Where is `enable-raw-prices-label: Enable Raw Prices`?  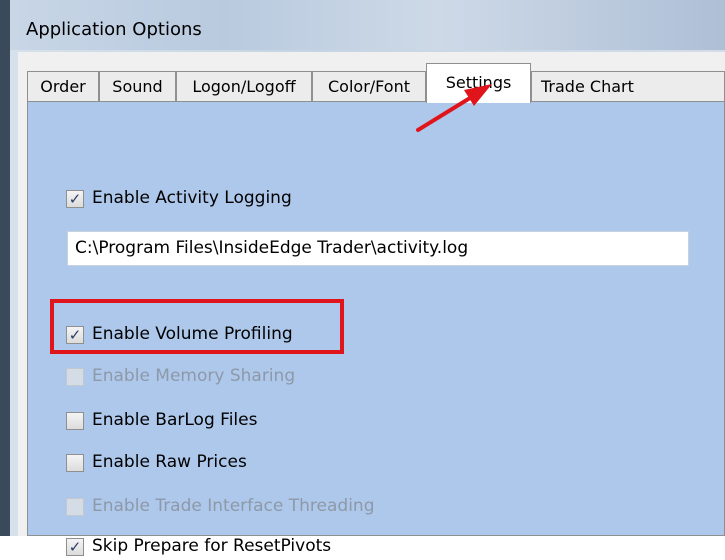 enable-raw-prices-label: Enable Raw Prices is located at coordinates (169, 462).